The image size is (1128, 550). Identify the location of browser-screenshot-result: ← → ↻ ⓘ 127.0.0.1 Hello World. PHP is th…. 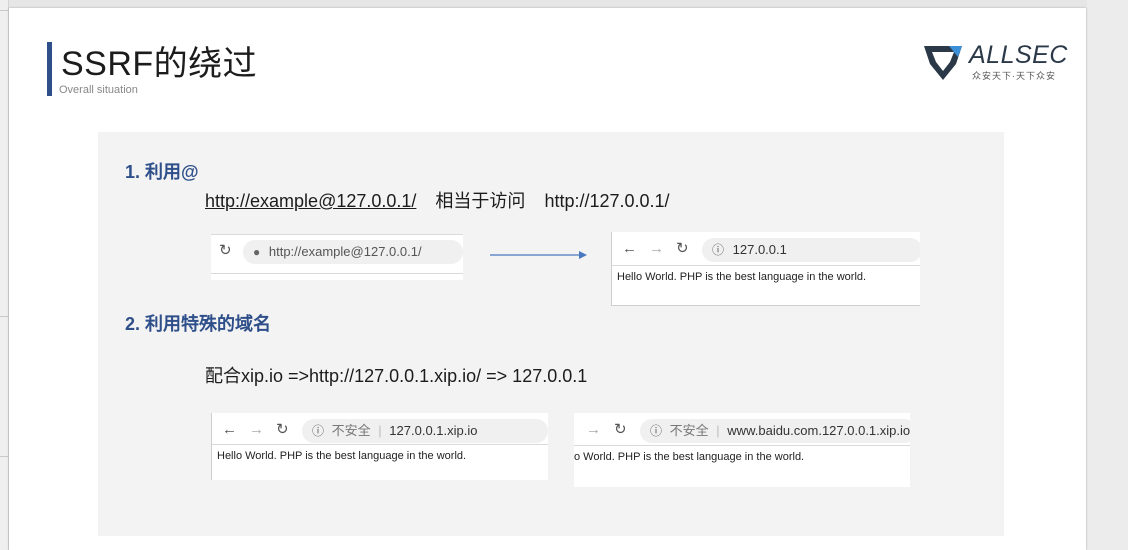
(765, 269).